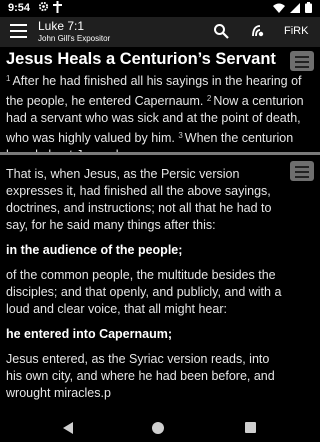 The height and width of the screenshot is (442, 320). Describe the element at coordinates (18, 32) in the screenshot. I see `hamburger-menu-icon` at that location.